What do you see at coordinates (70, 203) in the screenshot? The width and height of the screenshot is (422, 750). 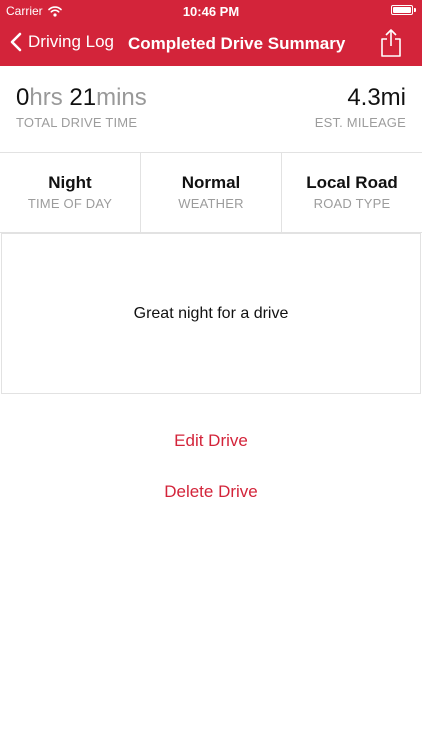 I see `time-of-day-label: TIME OF DAY` at bounding box center [70, 203].